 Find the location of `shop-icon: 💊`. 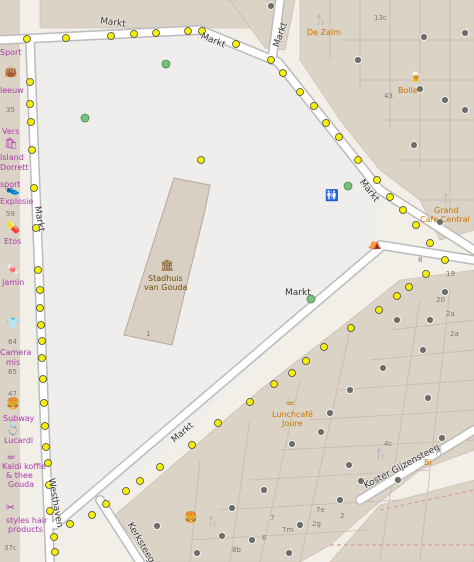

shop-icon: 💊 is located at coordinates (13, 227).